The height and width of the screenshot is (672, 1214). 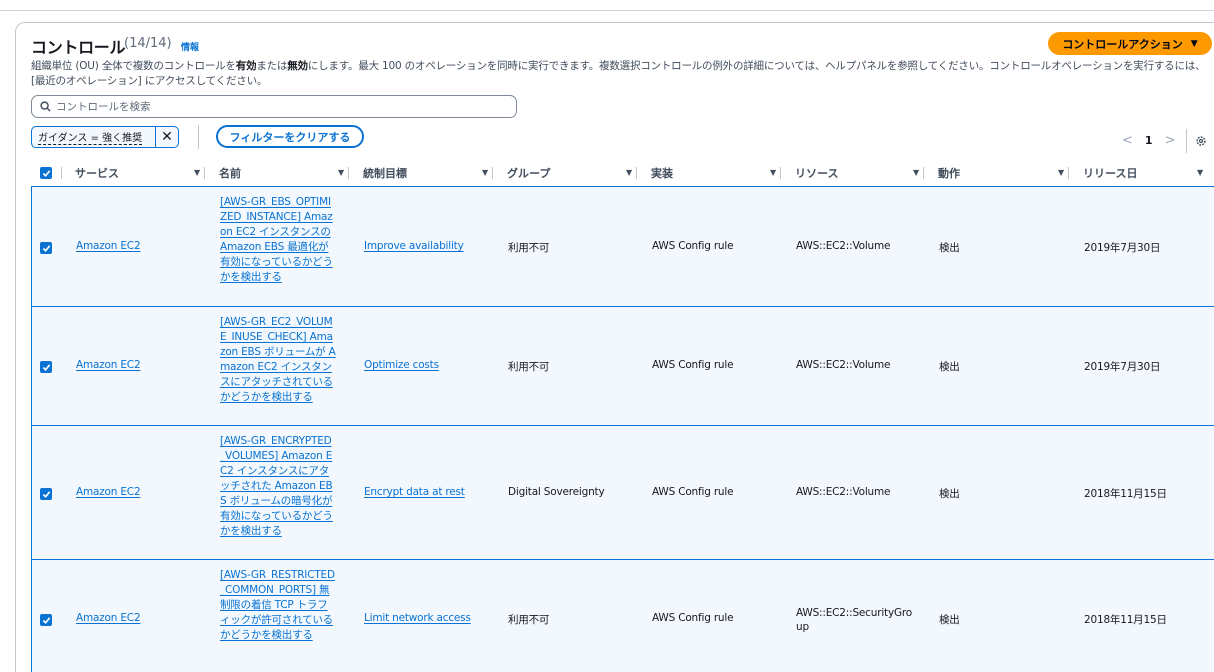 What do you see at coordinates (1127, 140) in the screenshot?
I see `chevron-left-icon: <` at bounding box center [1127, 140].